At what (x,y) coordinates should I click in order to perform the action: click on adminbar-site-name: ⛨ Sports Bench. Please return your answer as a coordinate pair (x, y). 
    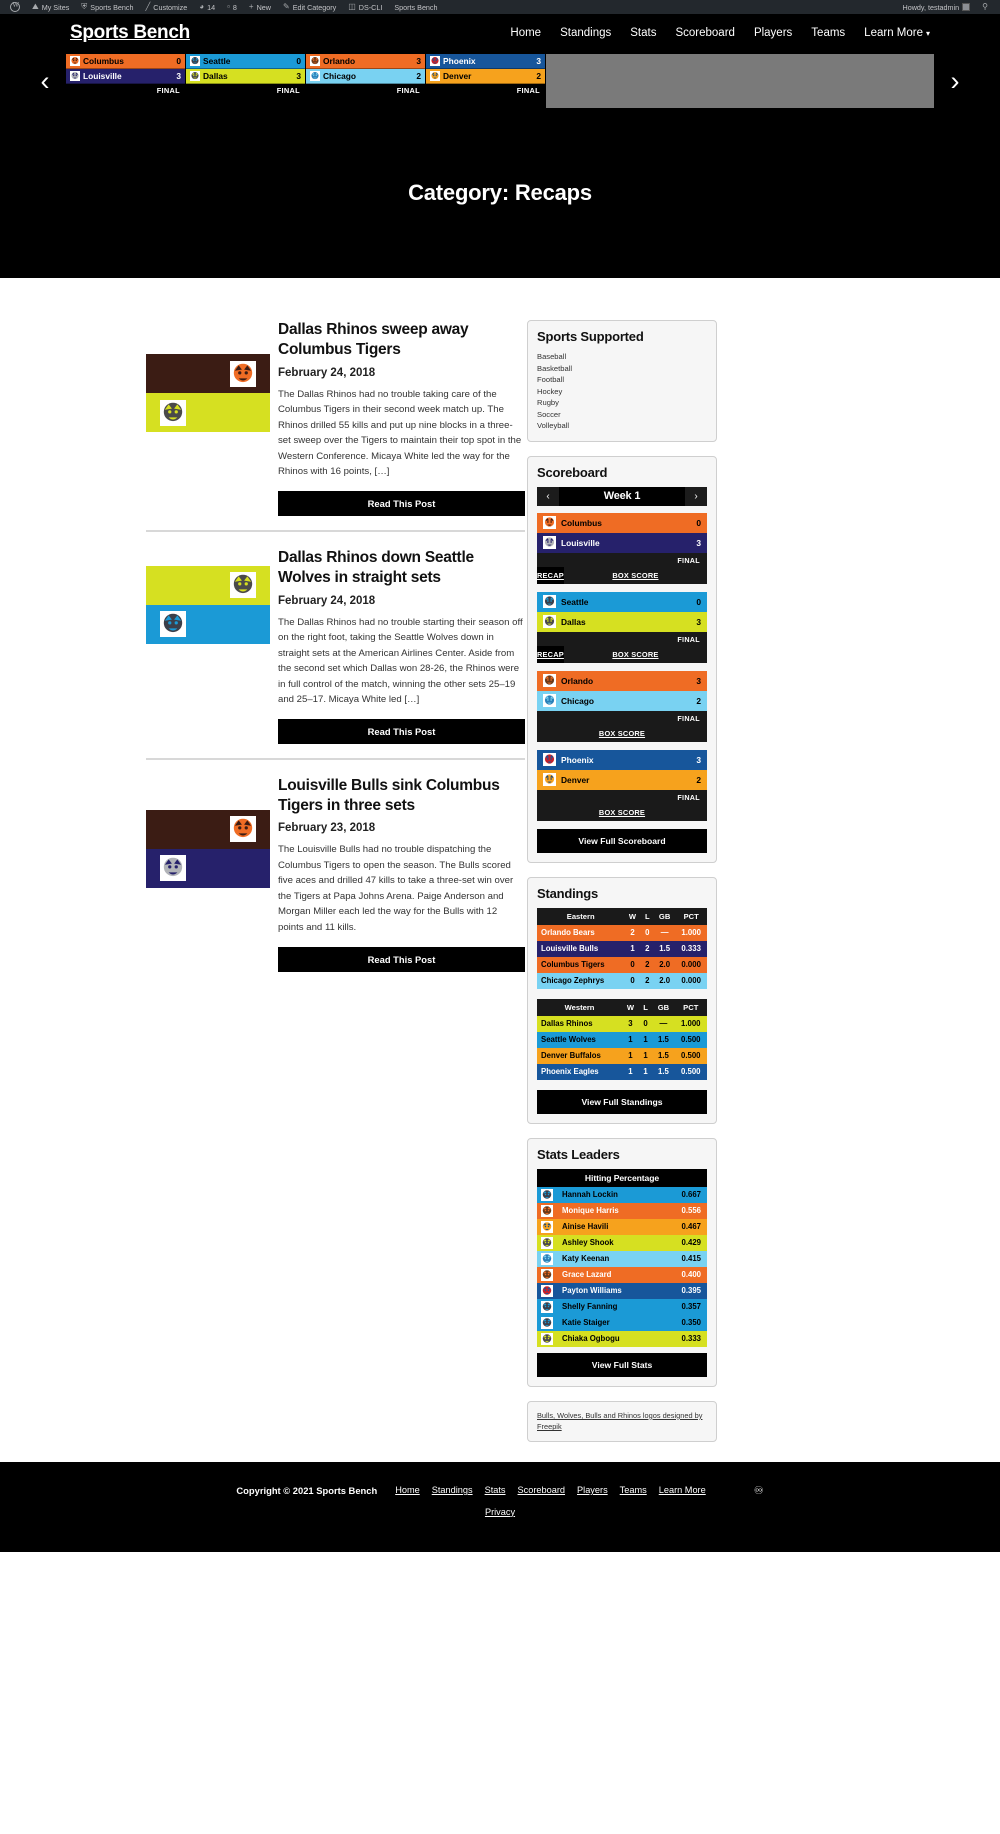
    Looking at the image, I should click on (107, 7).